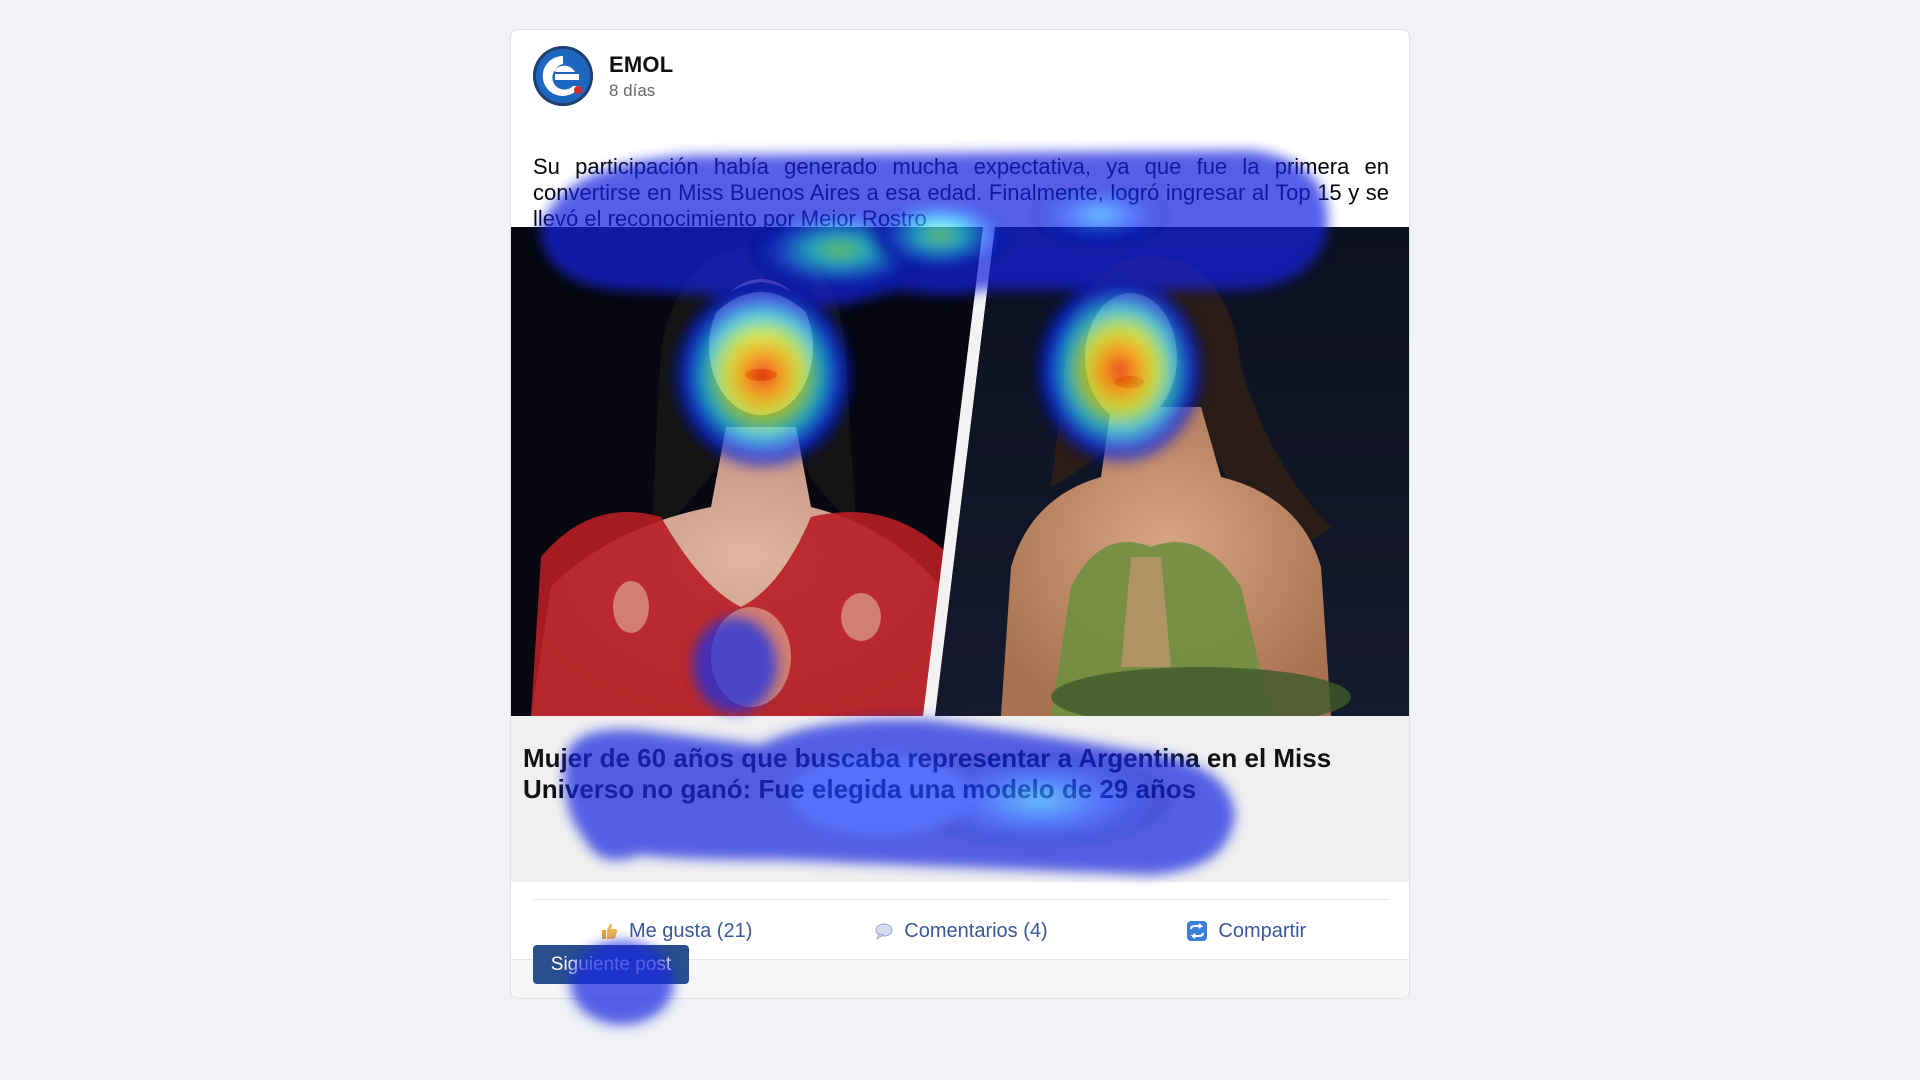 This screenshot has height=1080, width=1920. I want to click on next-post-button: Siguiente post, so click(611, 964).